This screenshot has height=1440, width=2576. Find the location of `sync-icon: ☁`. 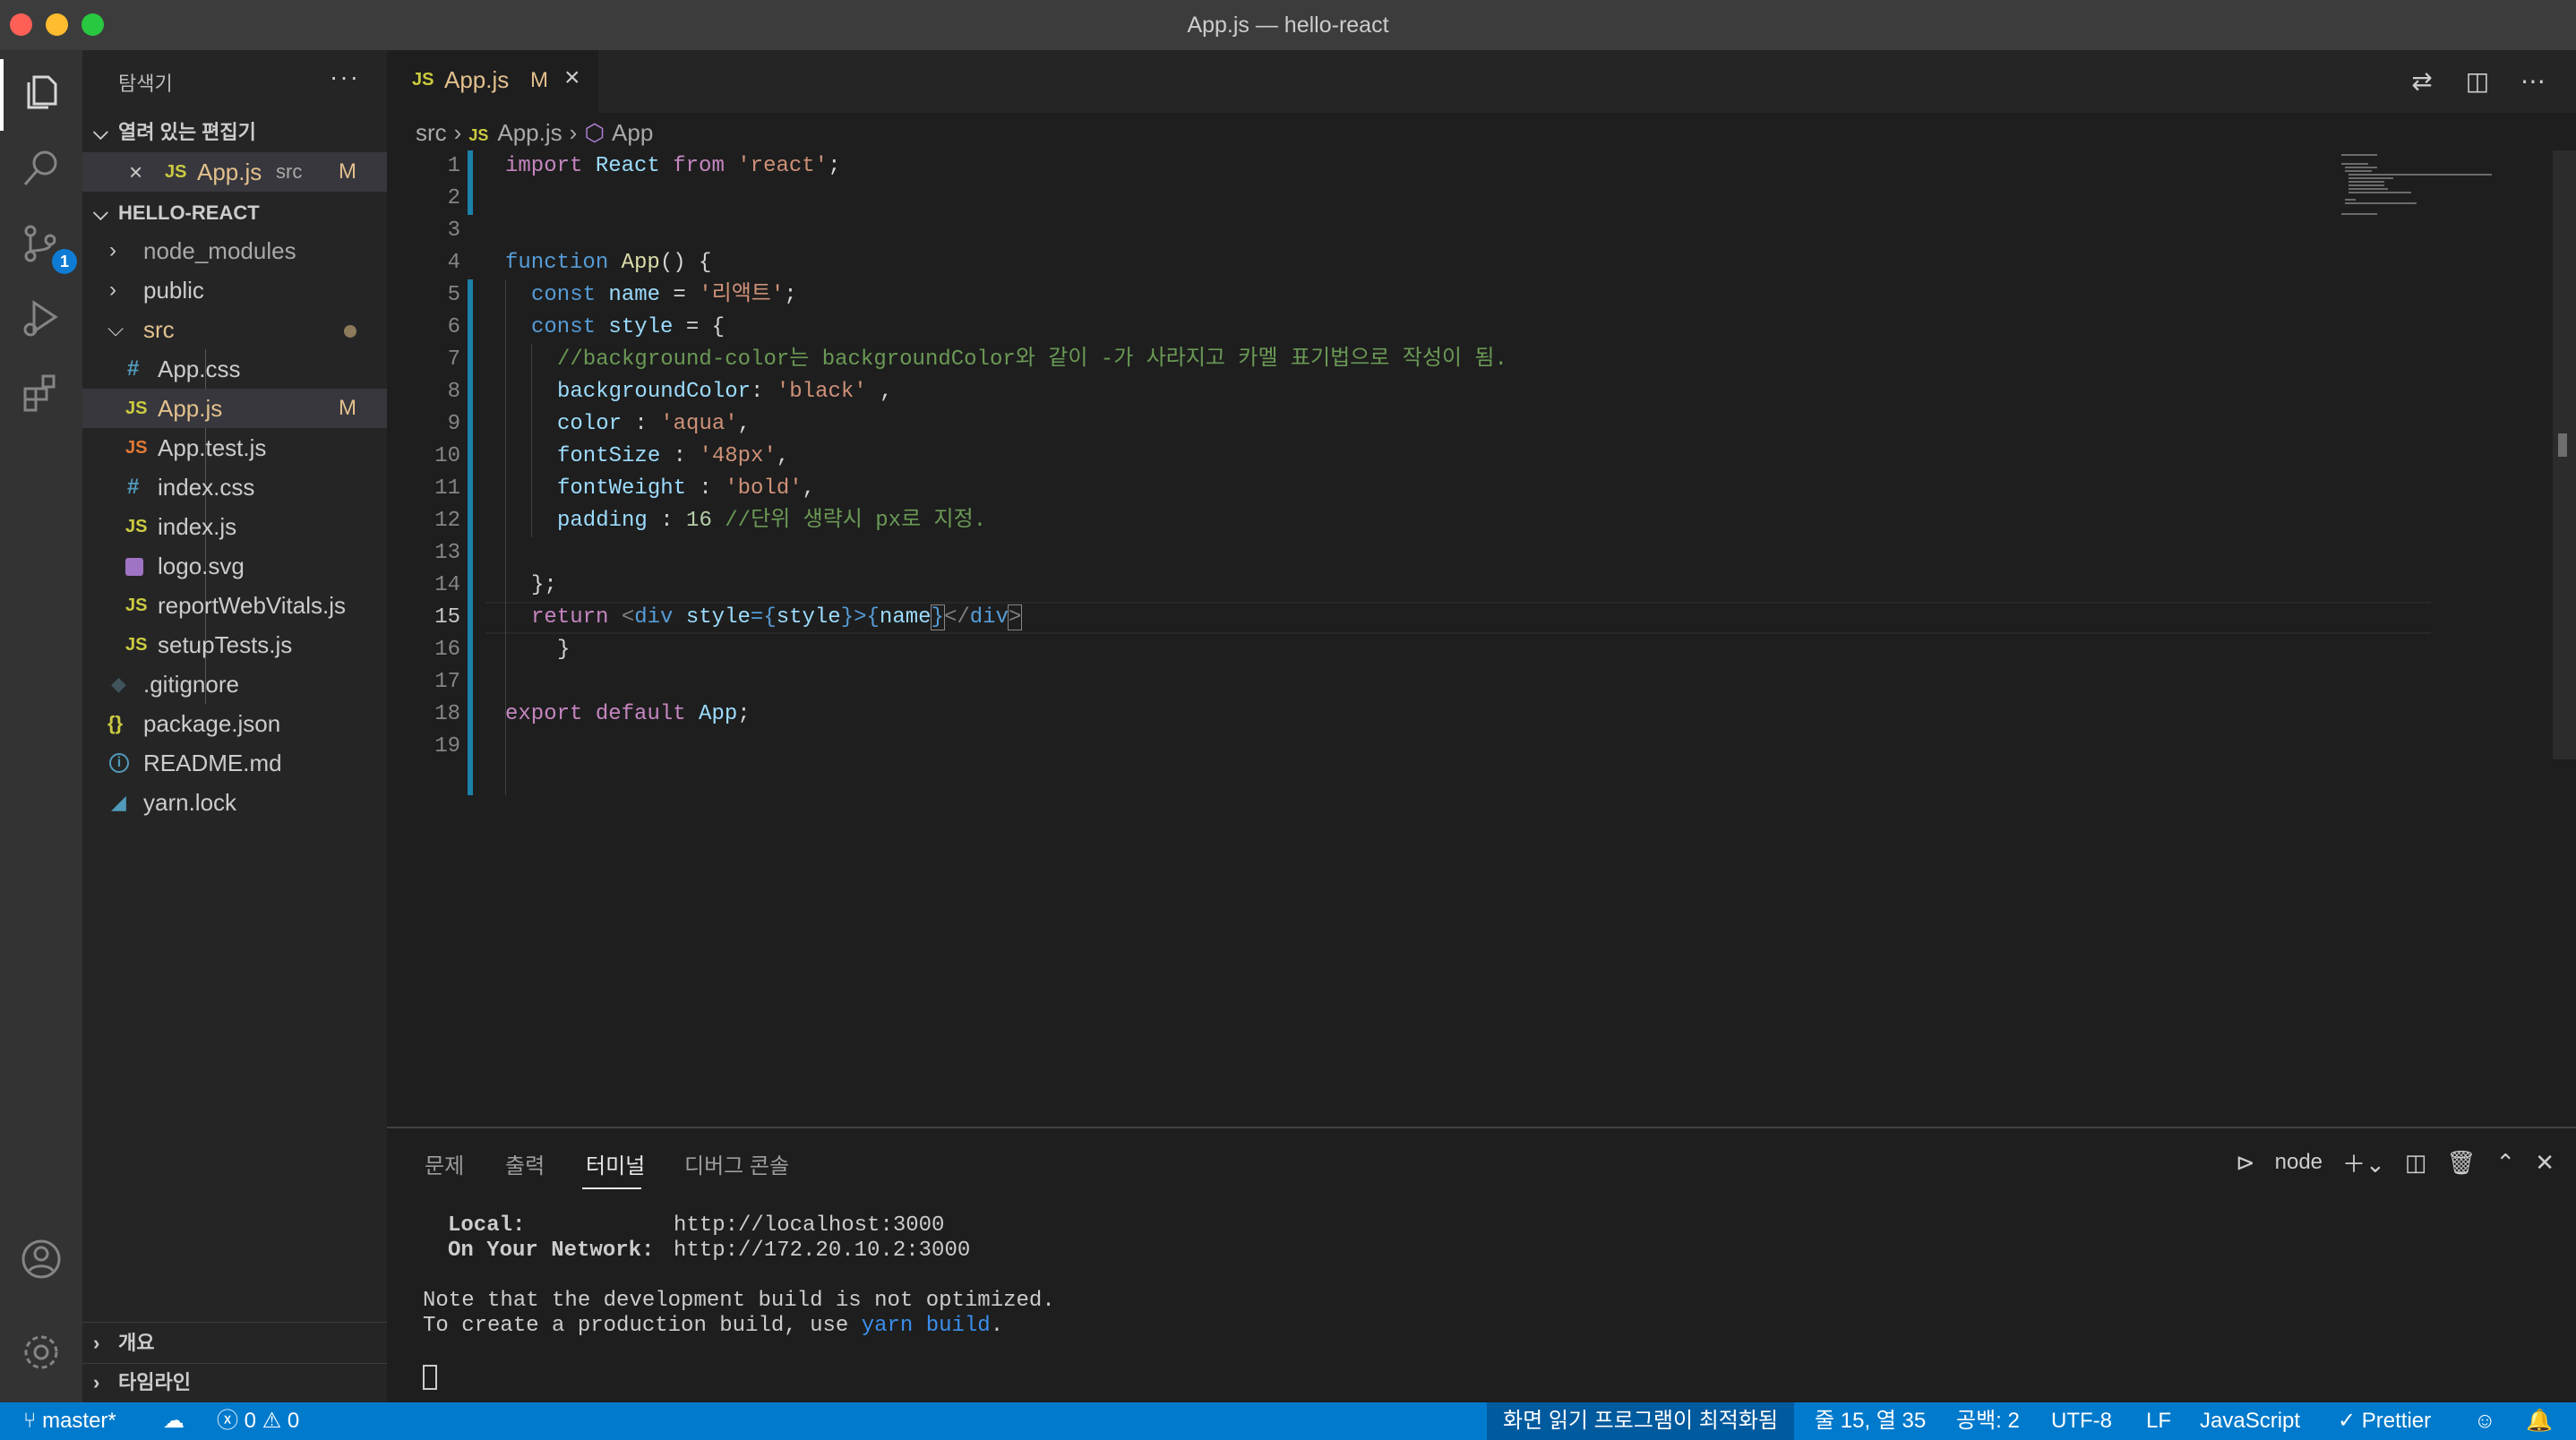

sync-icon: ☁ is located at coordinates (174, 1421).